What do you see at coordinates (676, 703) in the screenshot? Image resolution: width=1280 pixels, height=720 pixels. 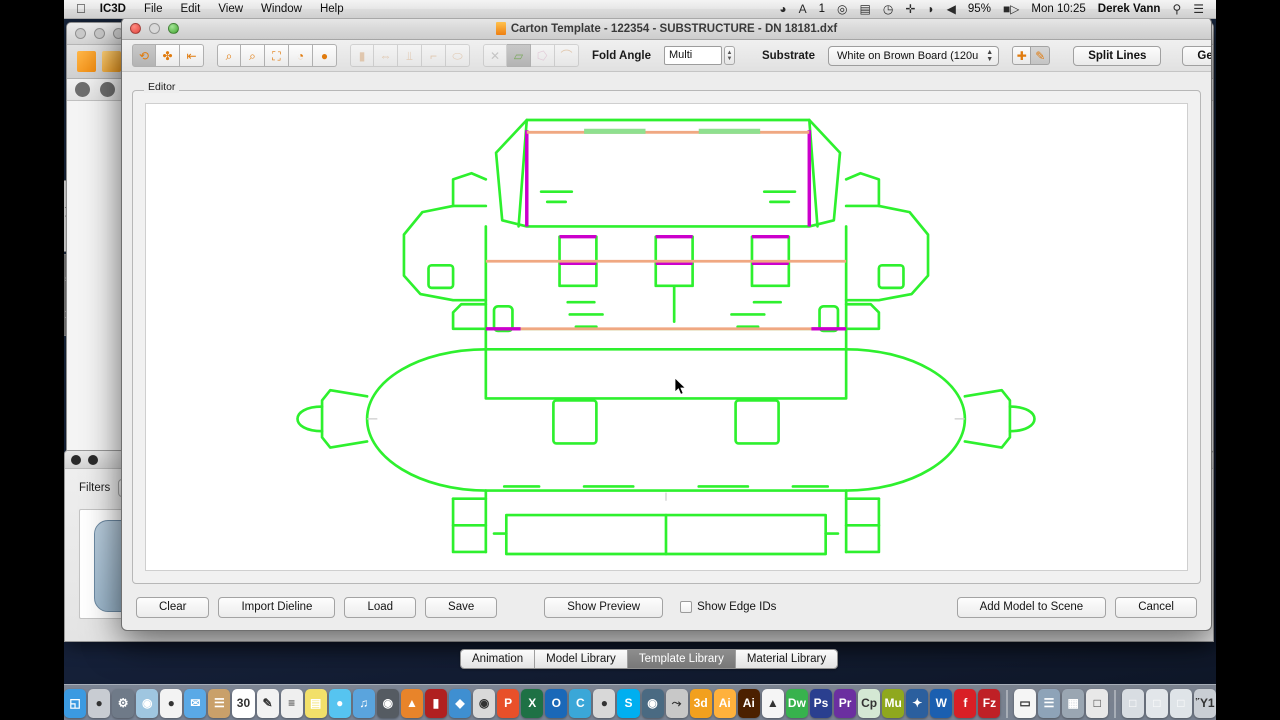 I see `sketch-icon: ⤳` at bounding box center [676, 703].